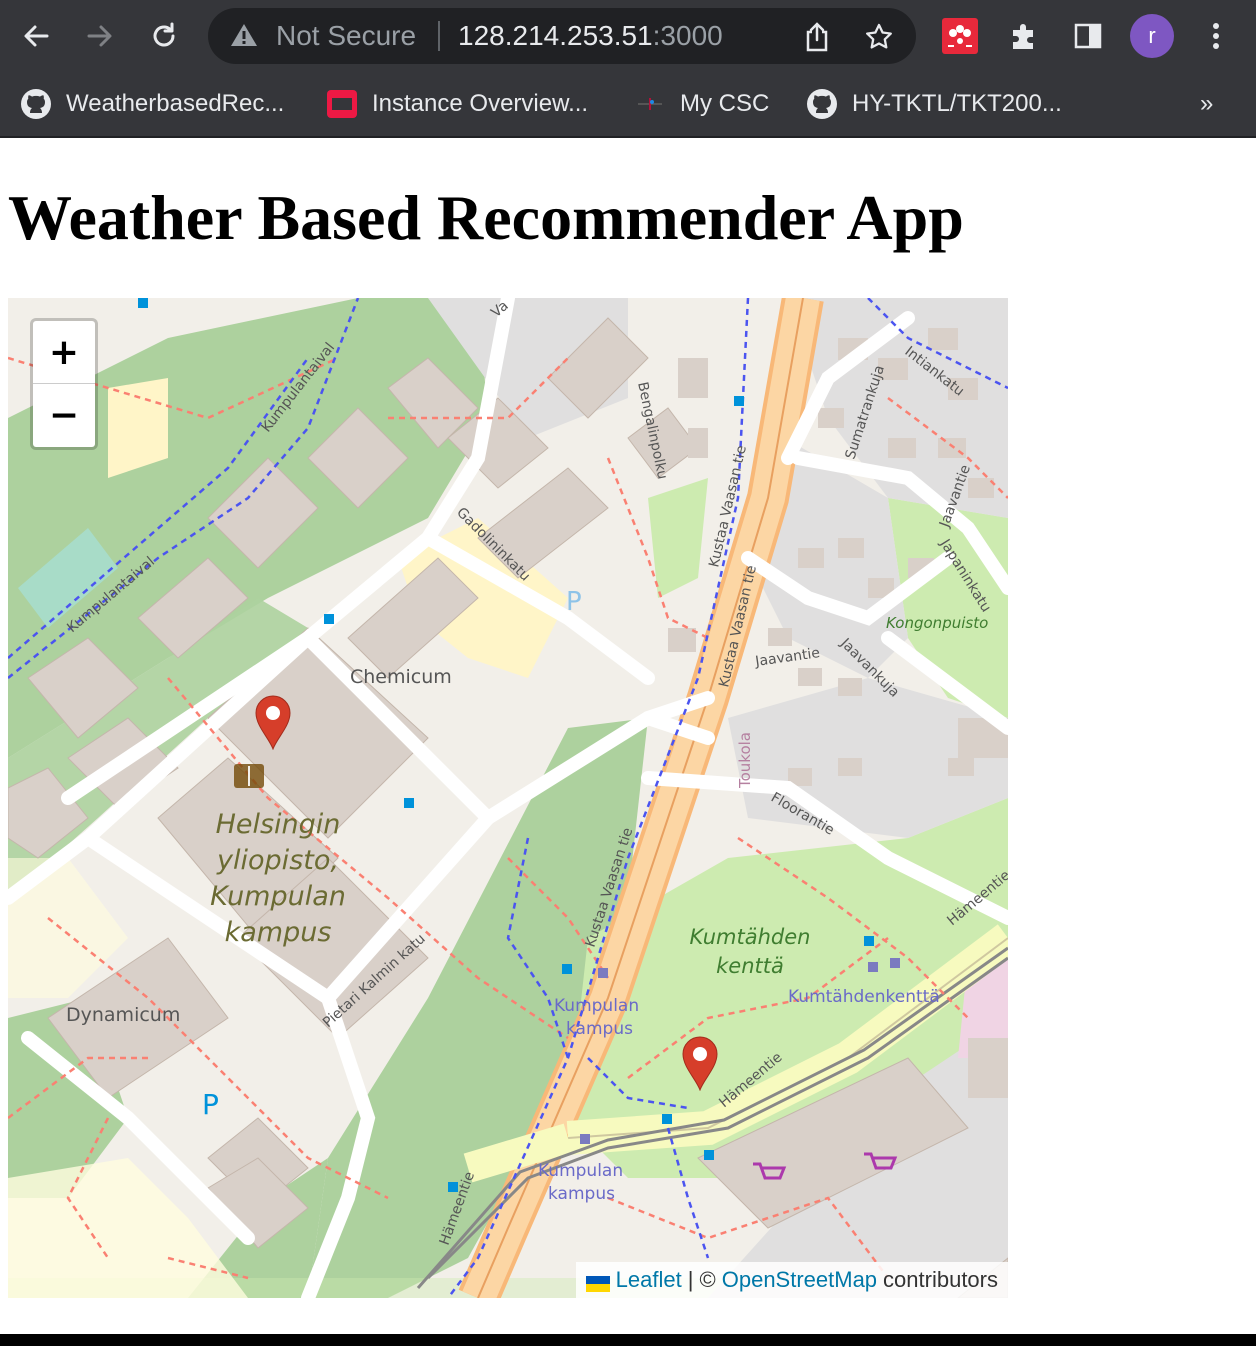 This screenshot has height=1346, width=1256. I want to click on more-bookmarks-button: », so click(1206, 104).